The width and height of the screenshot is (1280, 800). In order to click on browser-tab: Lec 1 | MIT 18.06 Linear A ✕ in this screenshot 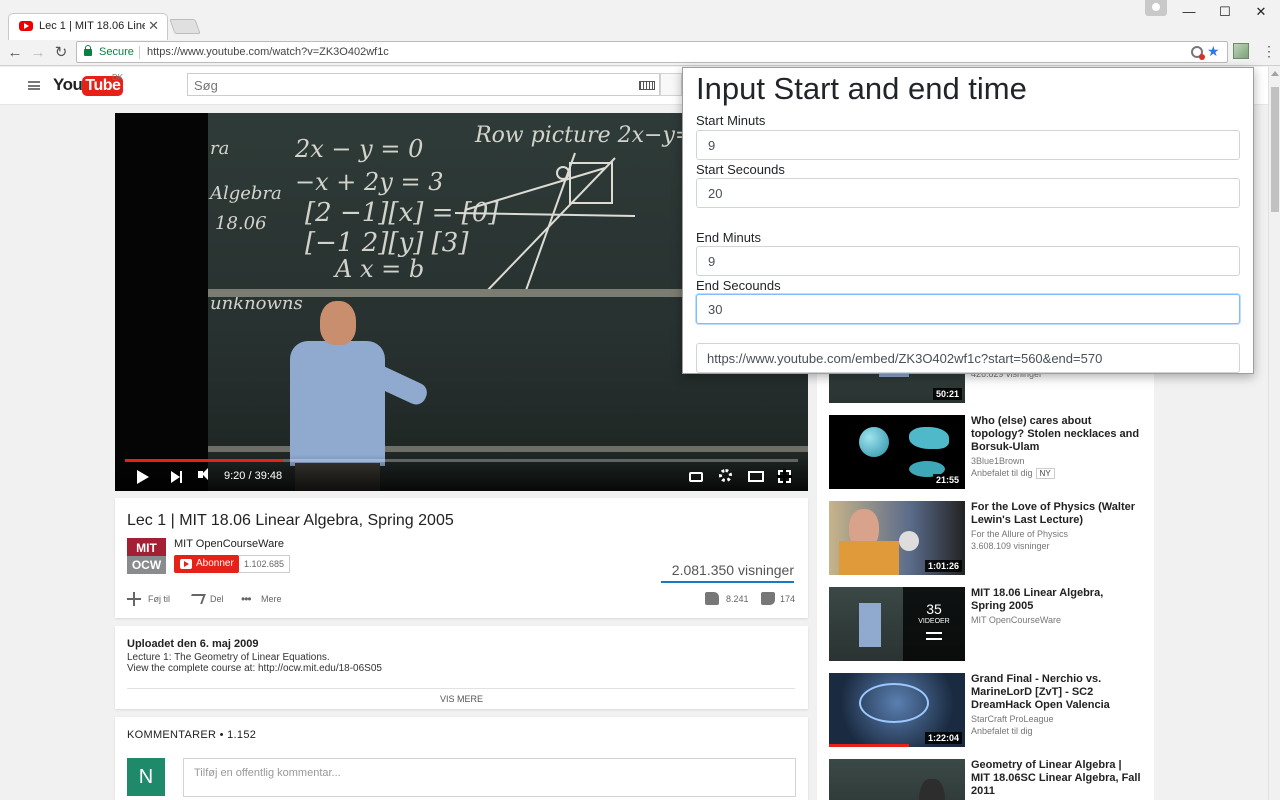, I will do `click(88, 26)`.